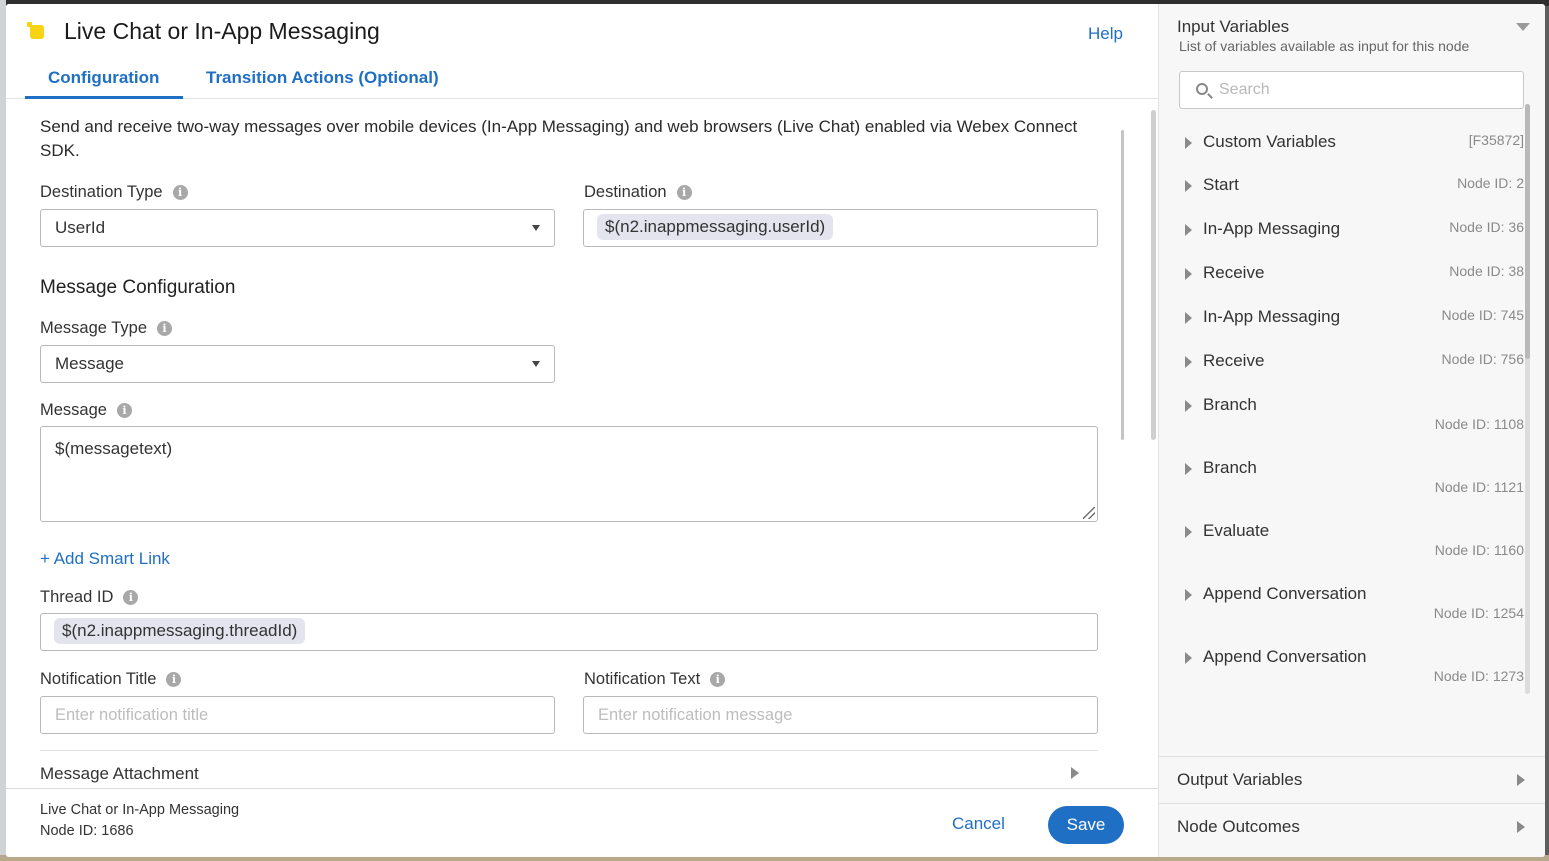 This screenshot has width=1549, height=861. I want to click on variable-group-node-id: Node ID: 38, so click(1486, 271).